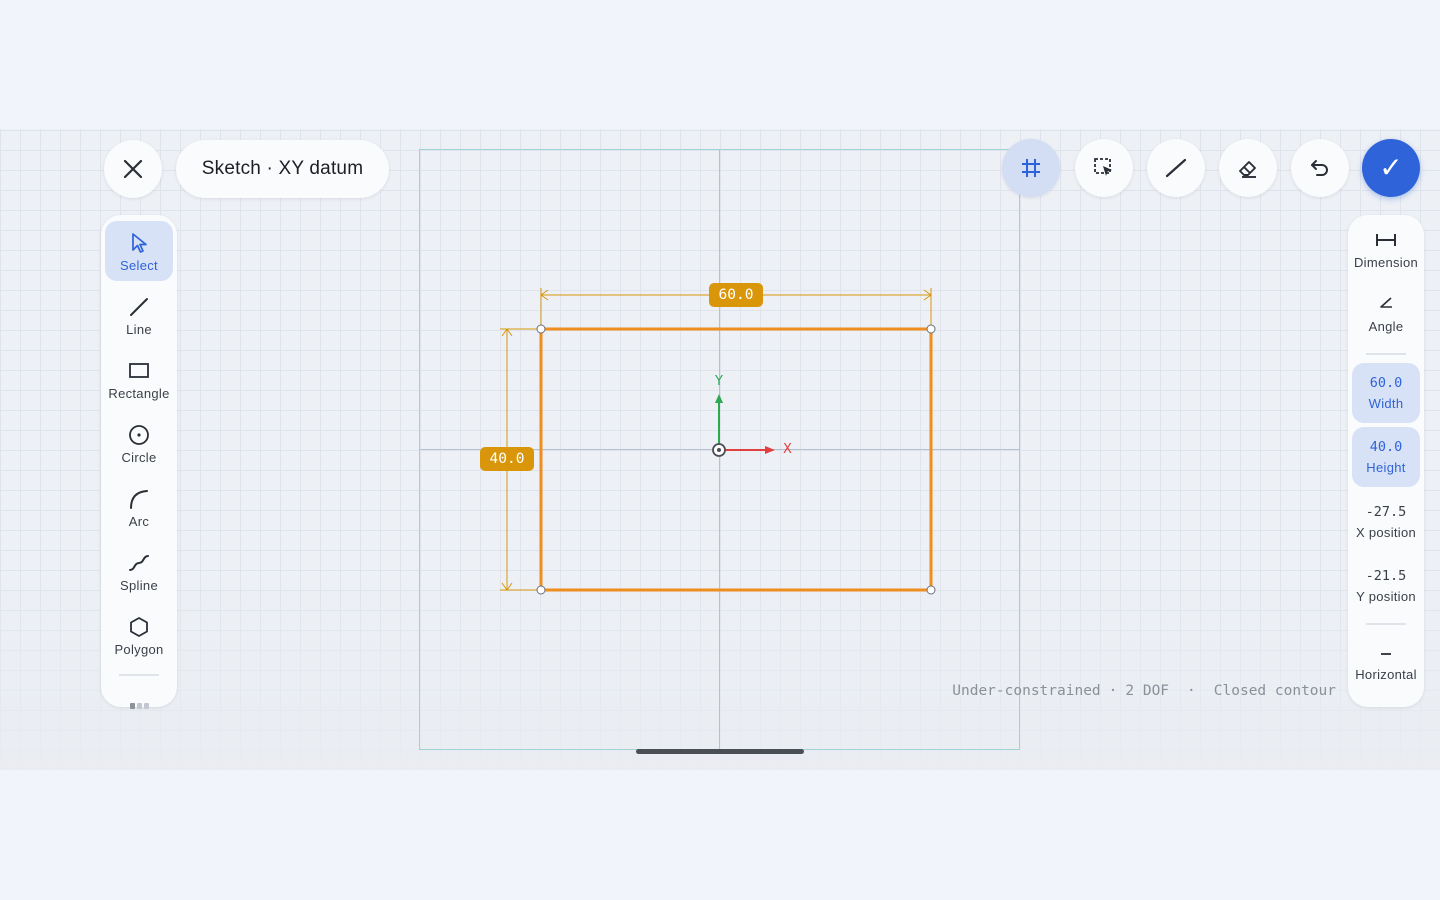  Describe the element at coordinates (720, 751) in the screenshot. I see `home-indicator` at that location.